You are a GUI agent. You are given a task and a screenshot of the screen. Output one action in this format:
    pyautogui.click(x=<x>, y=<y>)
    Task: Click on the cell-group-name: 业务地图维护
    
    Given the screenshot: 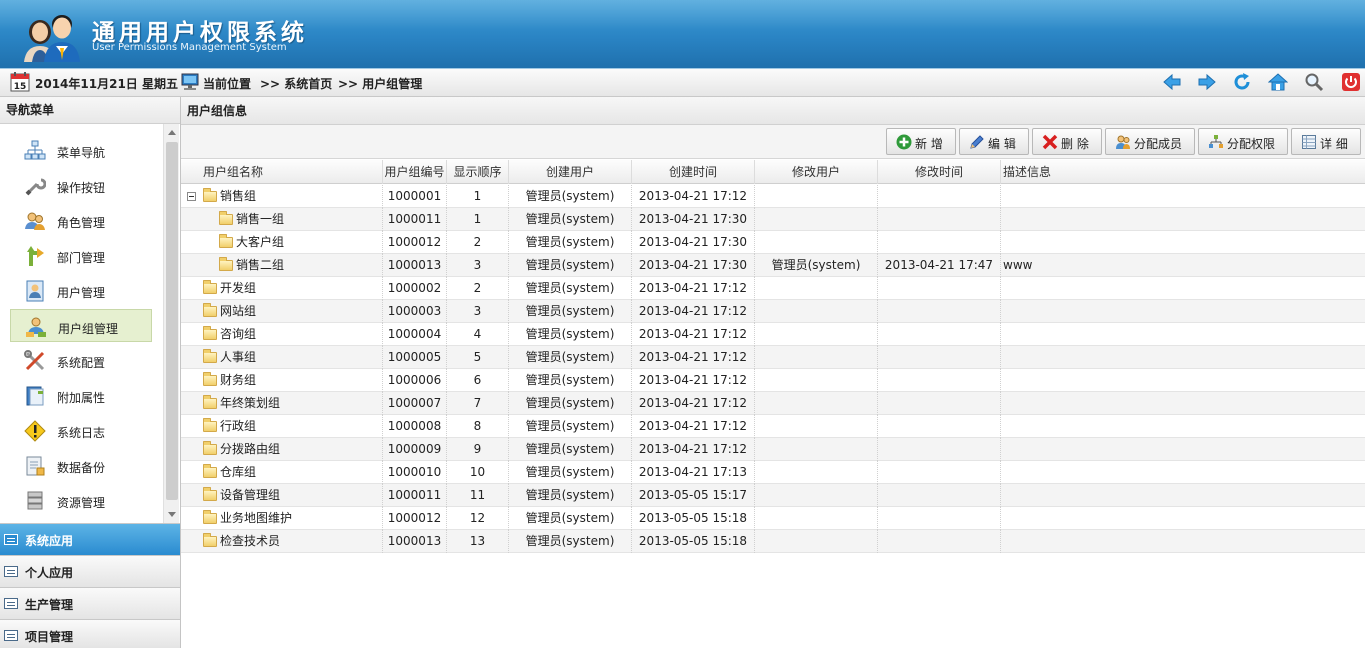 What is the action you would take?
    pyautogui.click(x=282, y=518)
    